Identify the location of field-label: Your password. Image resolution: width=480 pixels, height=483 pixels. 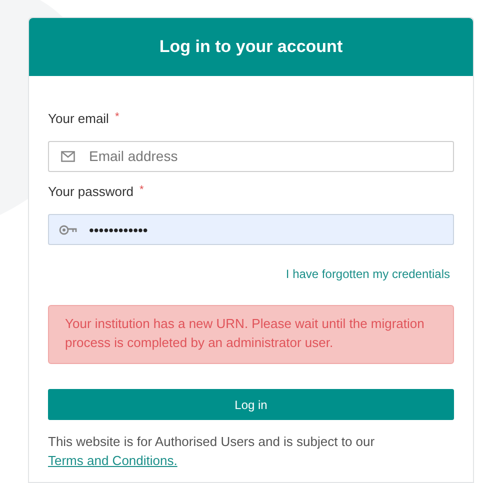
(91, 191).